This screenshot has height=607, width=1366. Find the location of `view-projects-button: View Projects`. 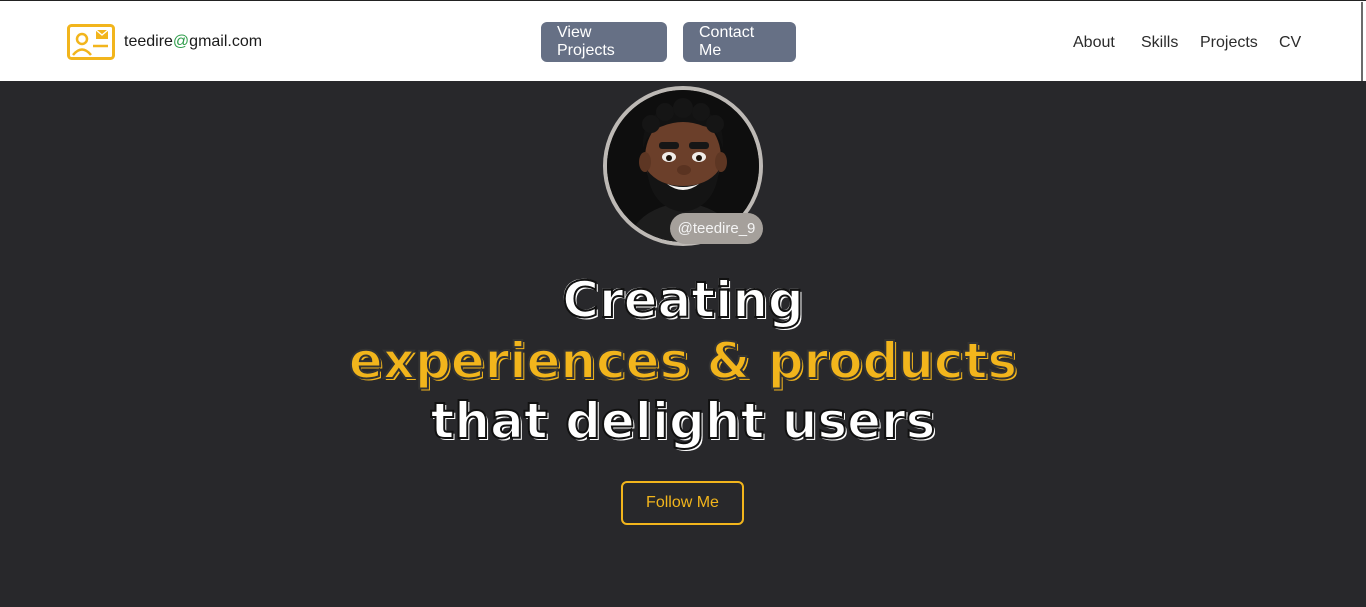

view-projects-button: View Projects is located at coordinates (604, 42).